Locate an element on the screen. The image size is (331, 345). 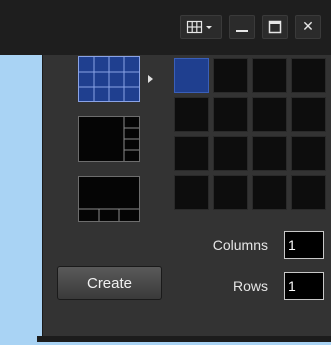
preset-one-large-plus-sidebar is located at coordinates (109, 139).